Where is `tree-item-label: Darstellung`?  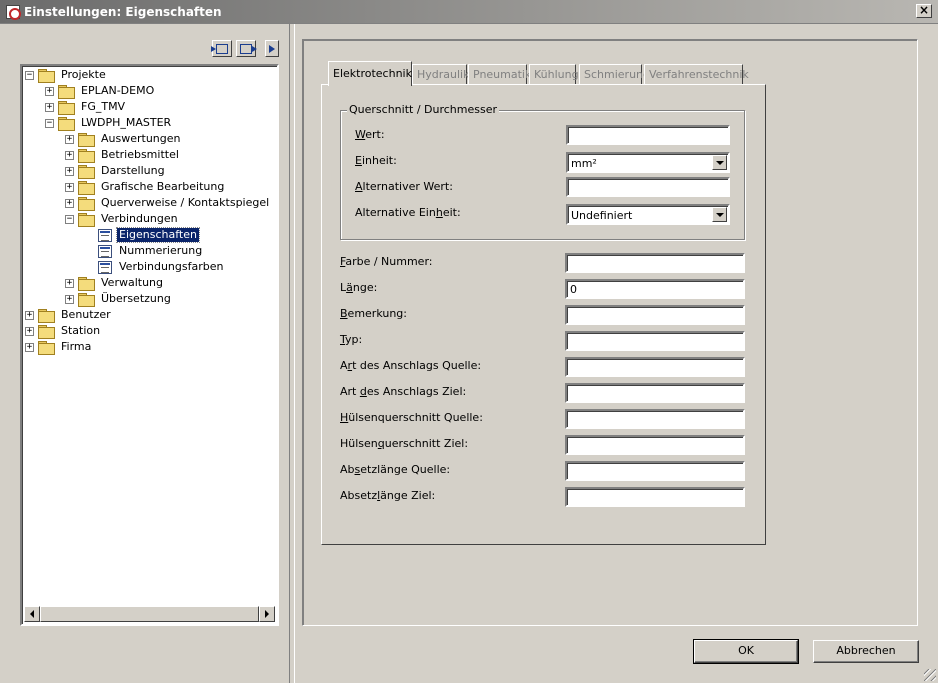
tree-item-label: Darstellung is located at coordinates (133, 170).